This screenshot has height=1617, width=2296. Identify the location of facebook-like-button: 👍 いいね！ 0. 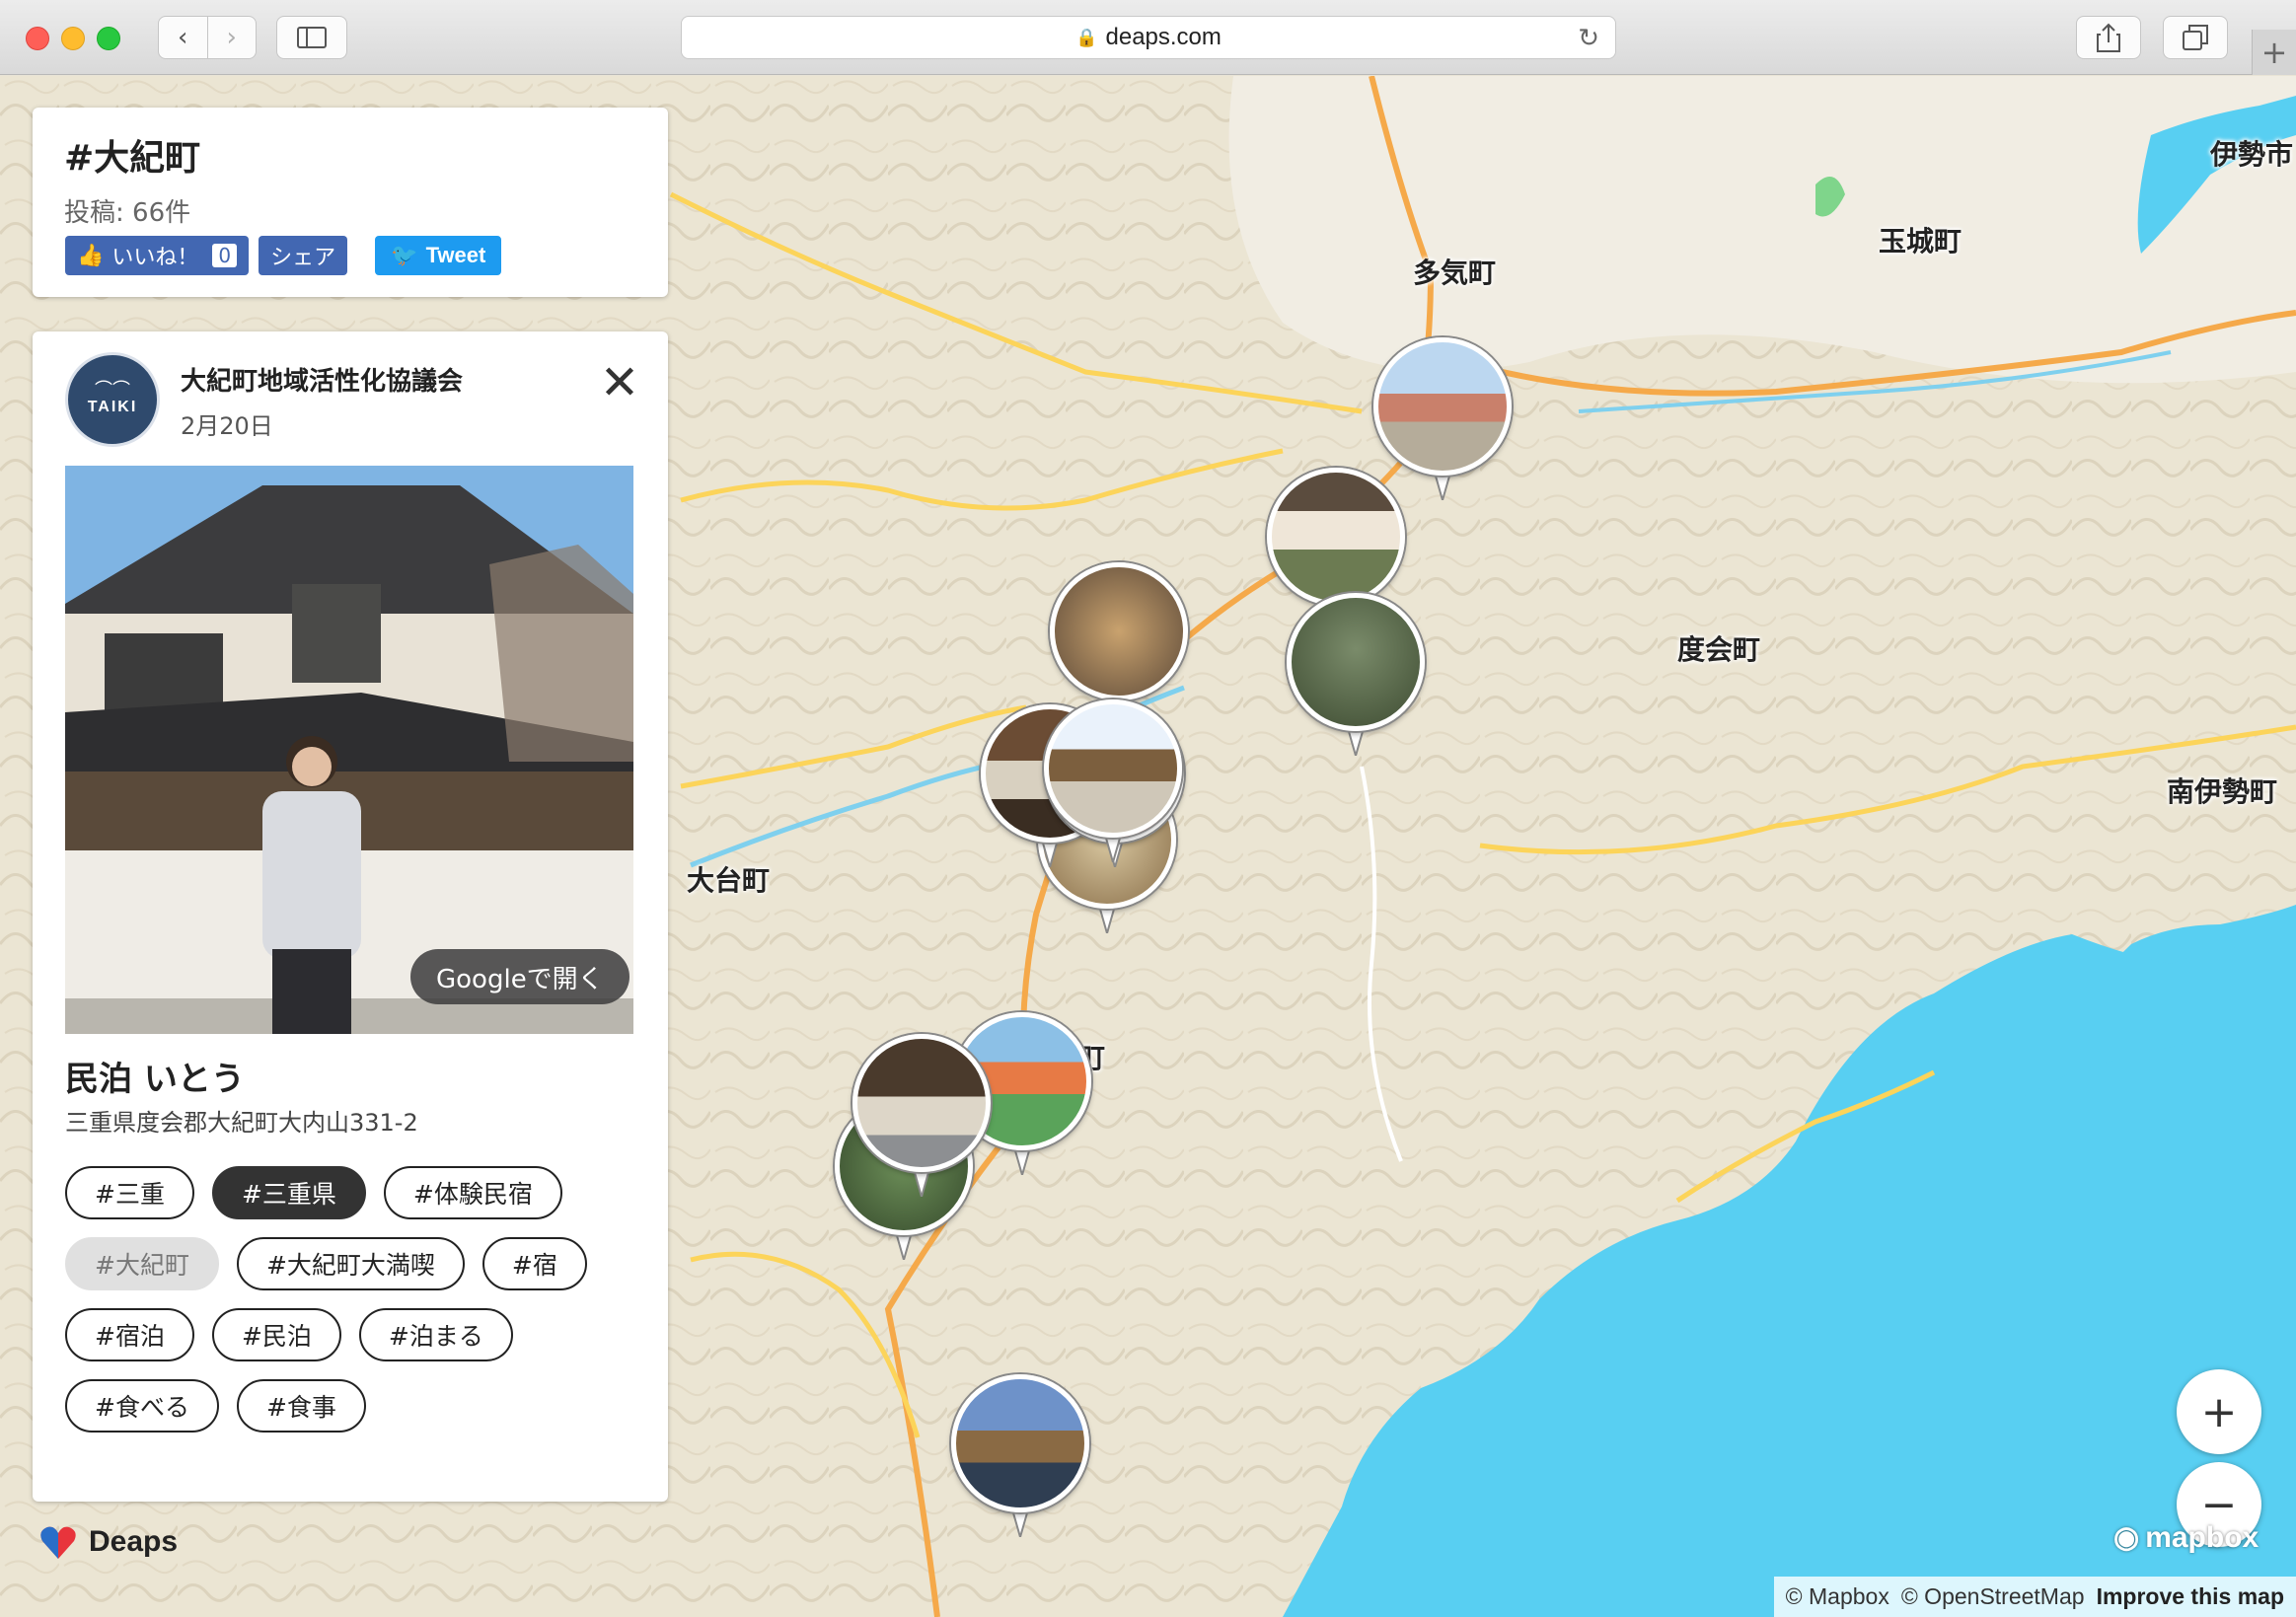
(157, 255).